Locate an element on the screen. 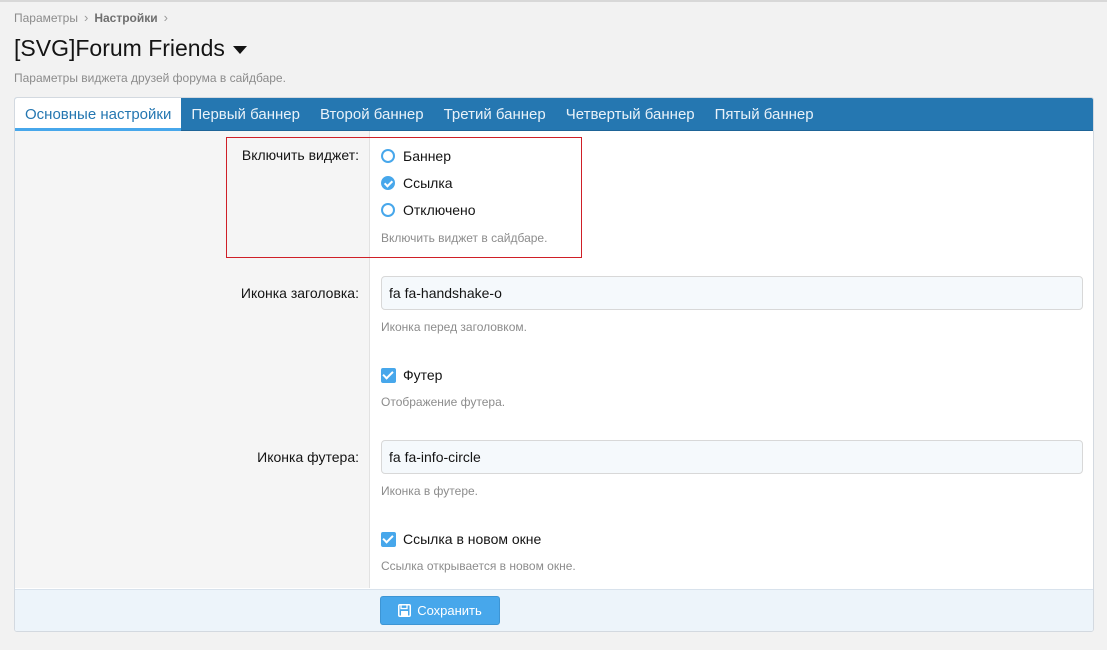 This screenshot has width=1107, height=650. tab-basic-settings: Основные настройки is located at coordinates (98, 114).